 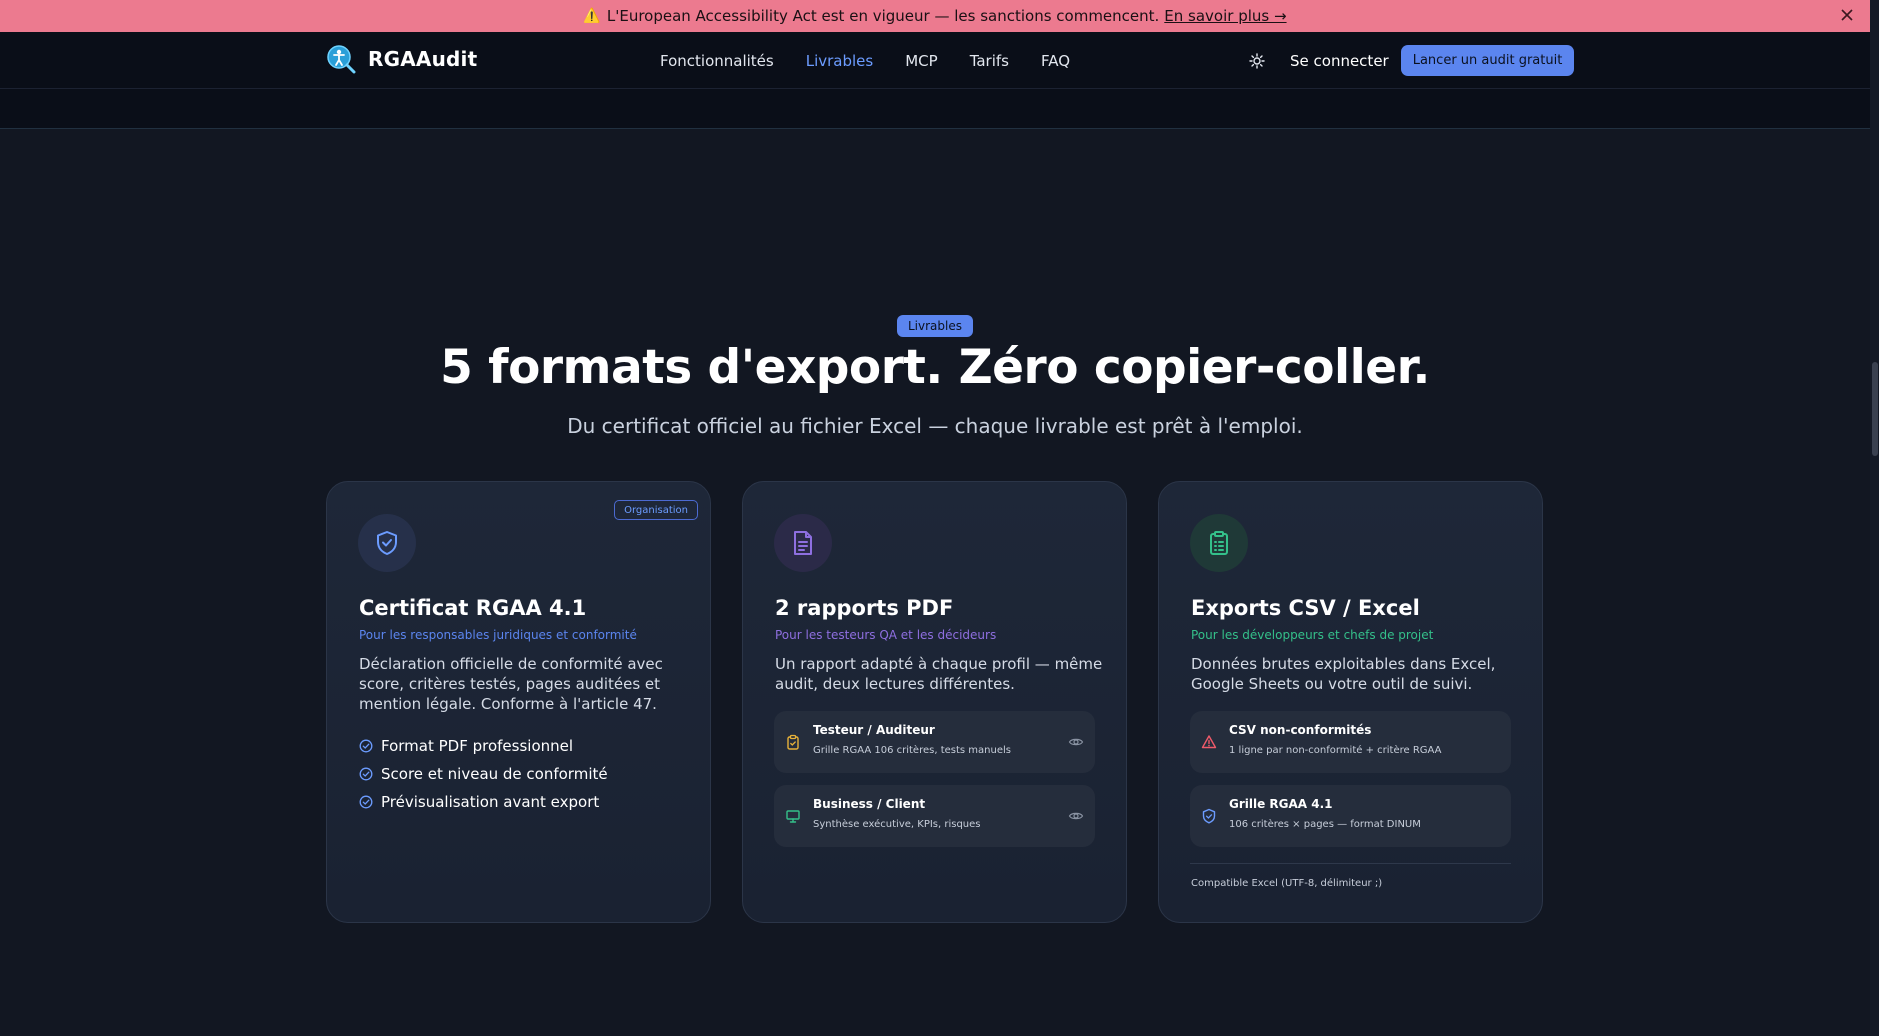 What do you see at coordinates (989, 61) in the screenshot?
I see `nav-tarifs: Tarifs` at bounding box center [989, 61].